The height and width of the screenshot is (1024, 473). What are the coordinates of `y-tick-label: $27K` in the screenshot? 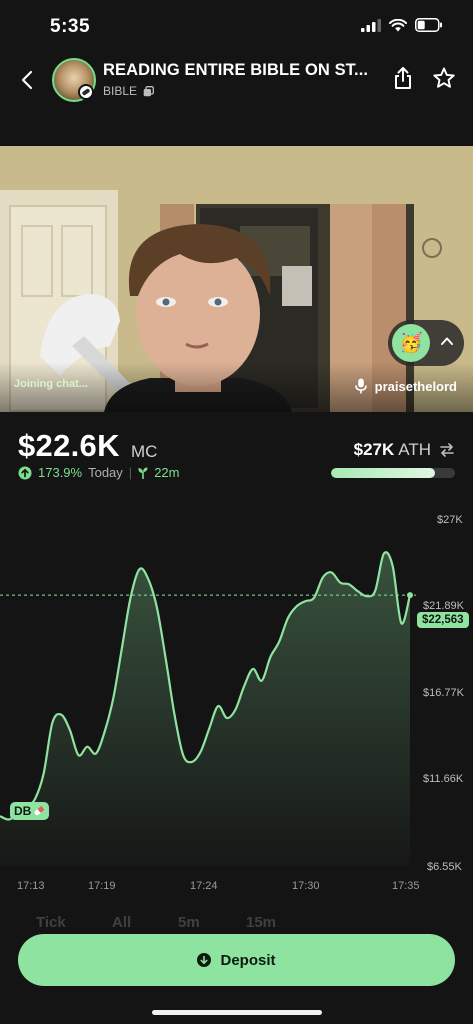 It's located at (450, 520).